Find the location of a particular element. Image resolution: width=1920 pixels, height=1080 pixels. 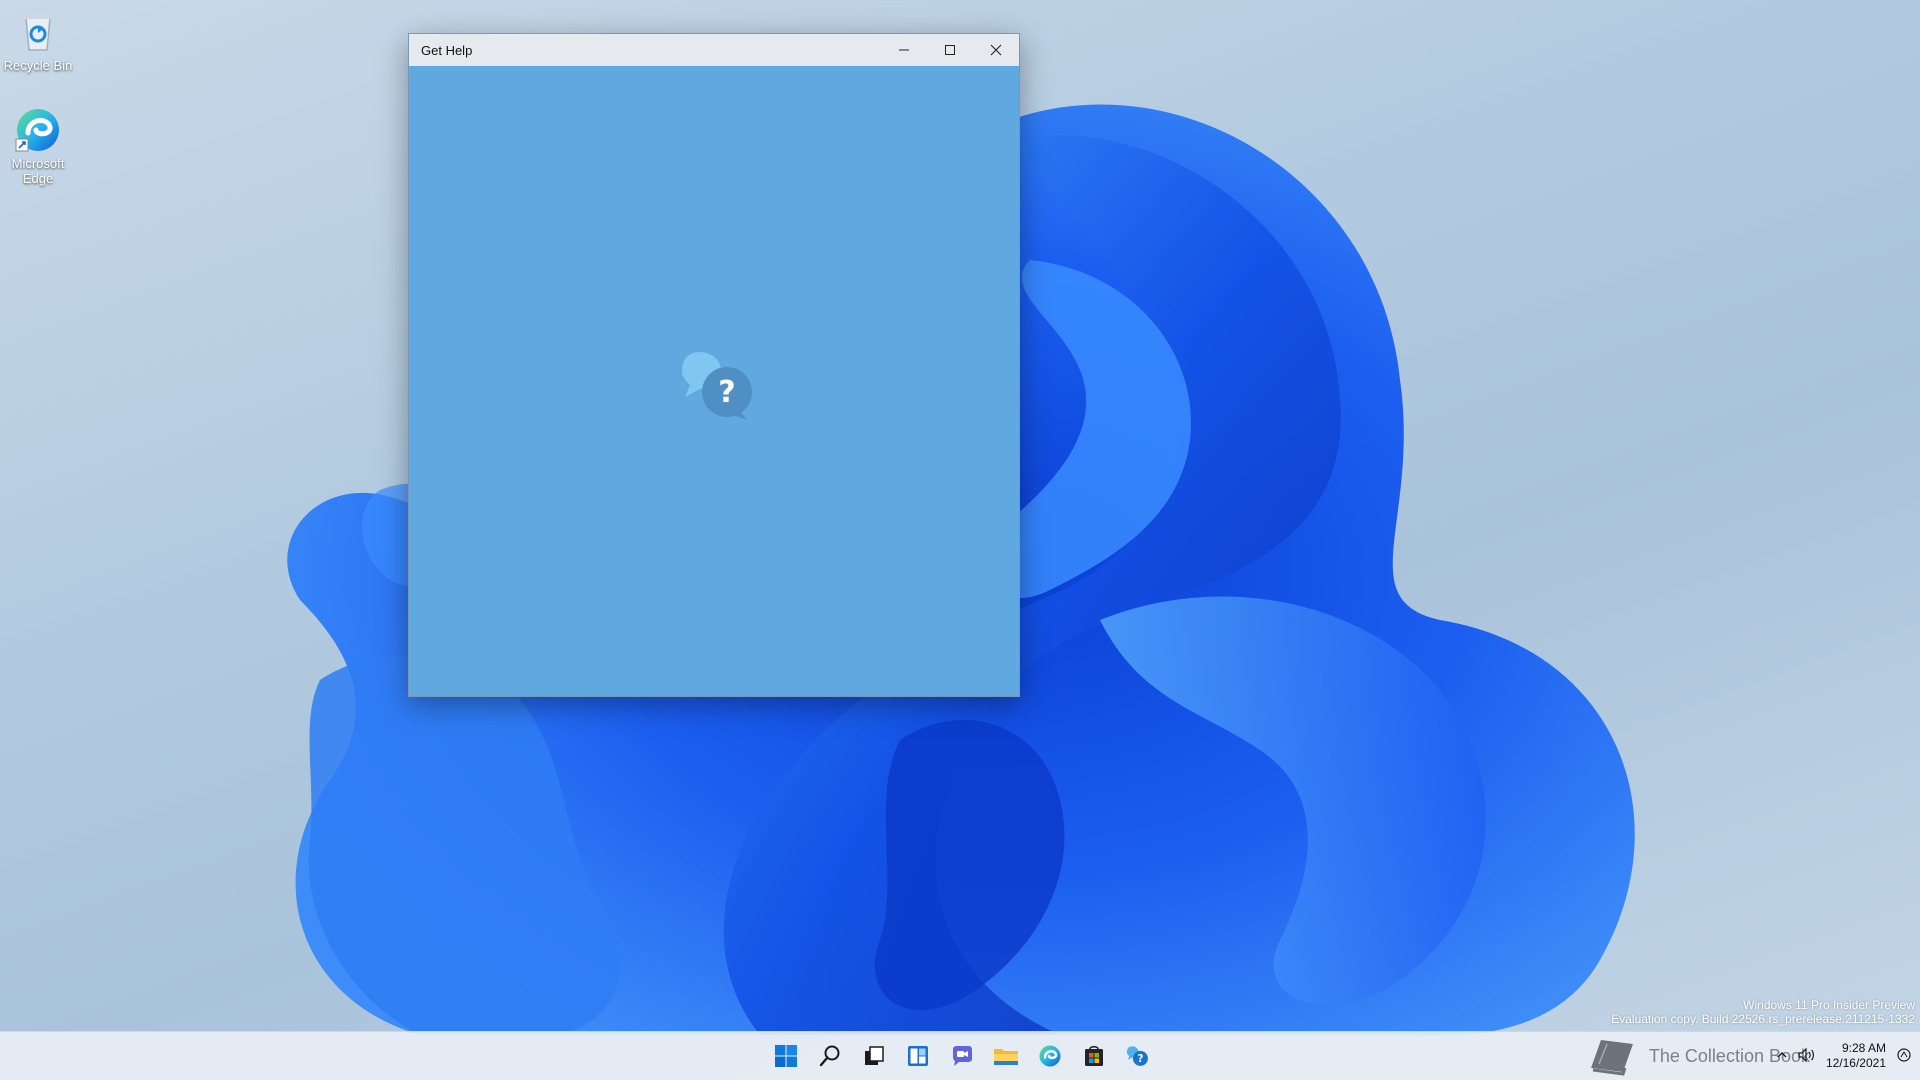

taskbar-apps: ? is located at coordinates (962, 1056).